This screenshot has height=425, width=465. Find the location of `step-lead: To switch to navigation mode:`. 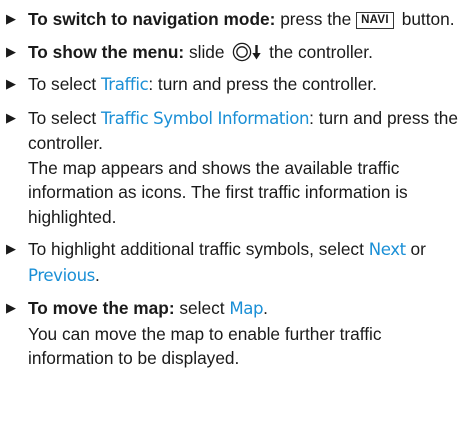

step-lead: To switch to navigation mode: is located at coordinates (152, 19).